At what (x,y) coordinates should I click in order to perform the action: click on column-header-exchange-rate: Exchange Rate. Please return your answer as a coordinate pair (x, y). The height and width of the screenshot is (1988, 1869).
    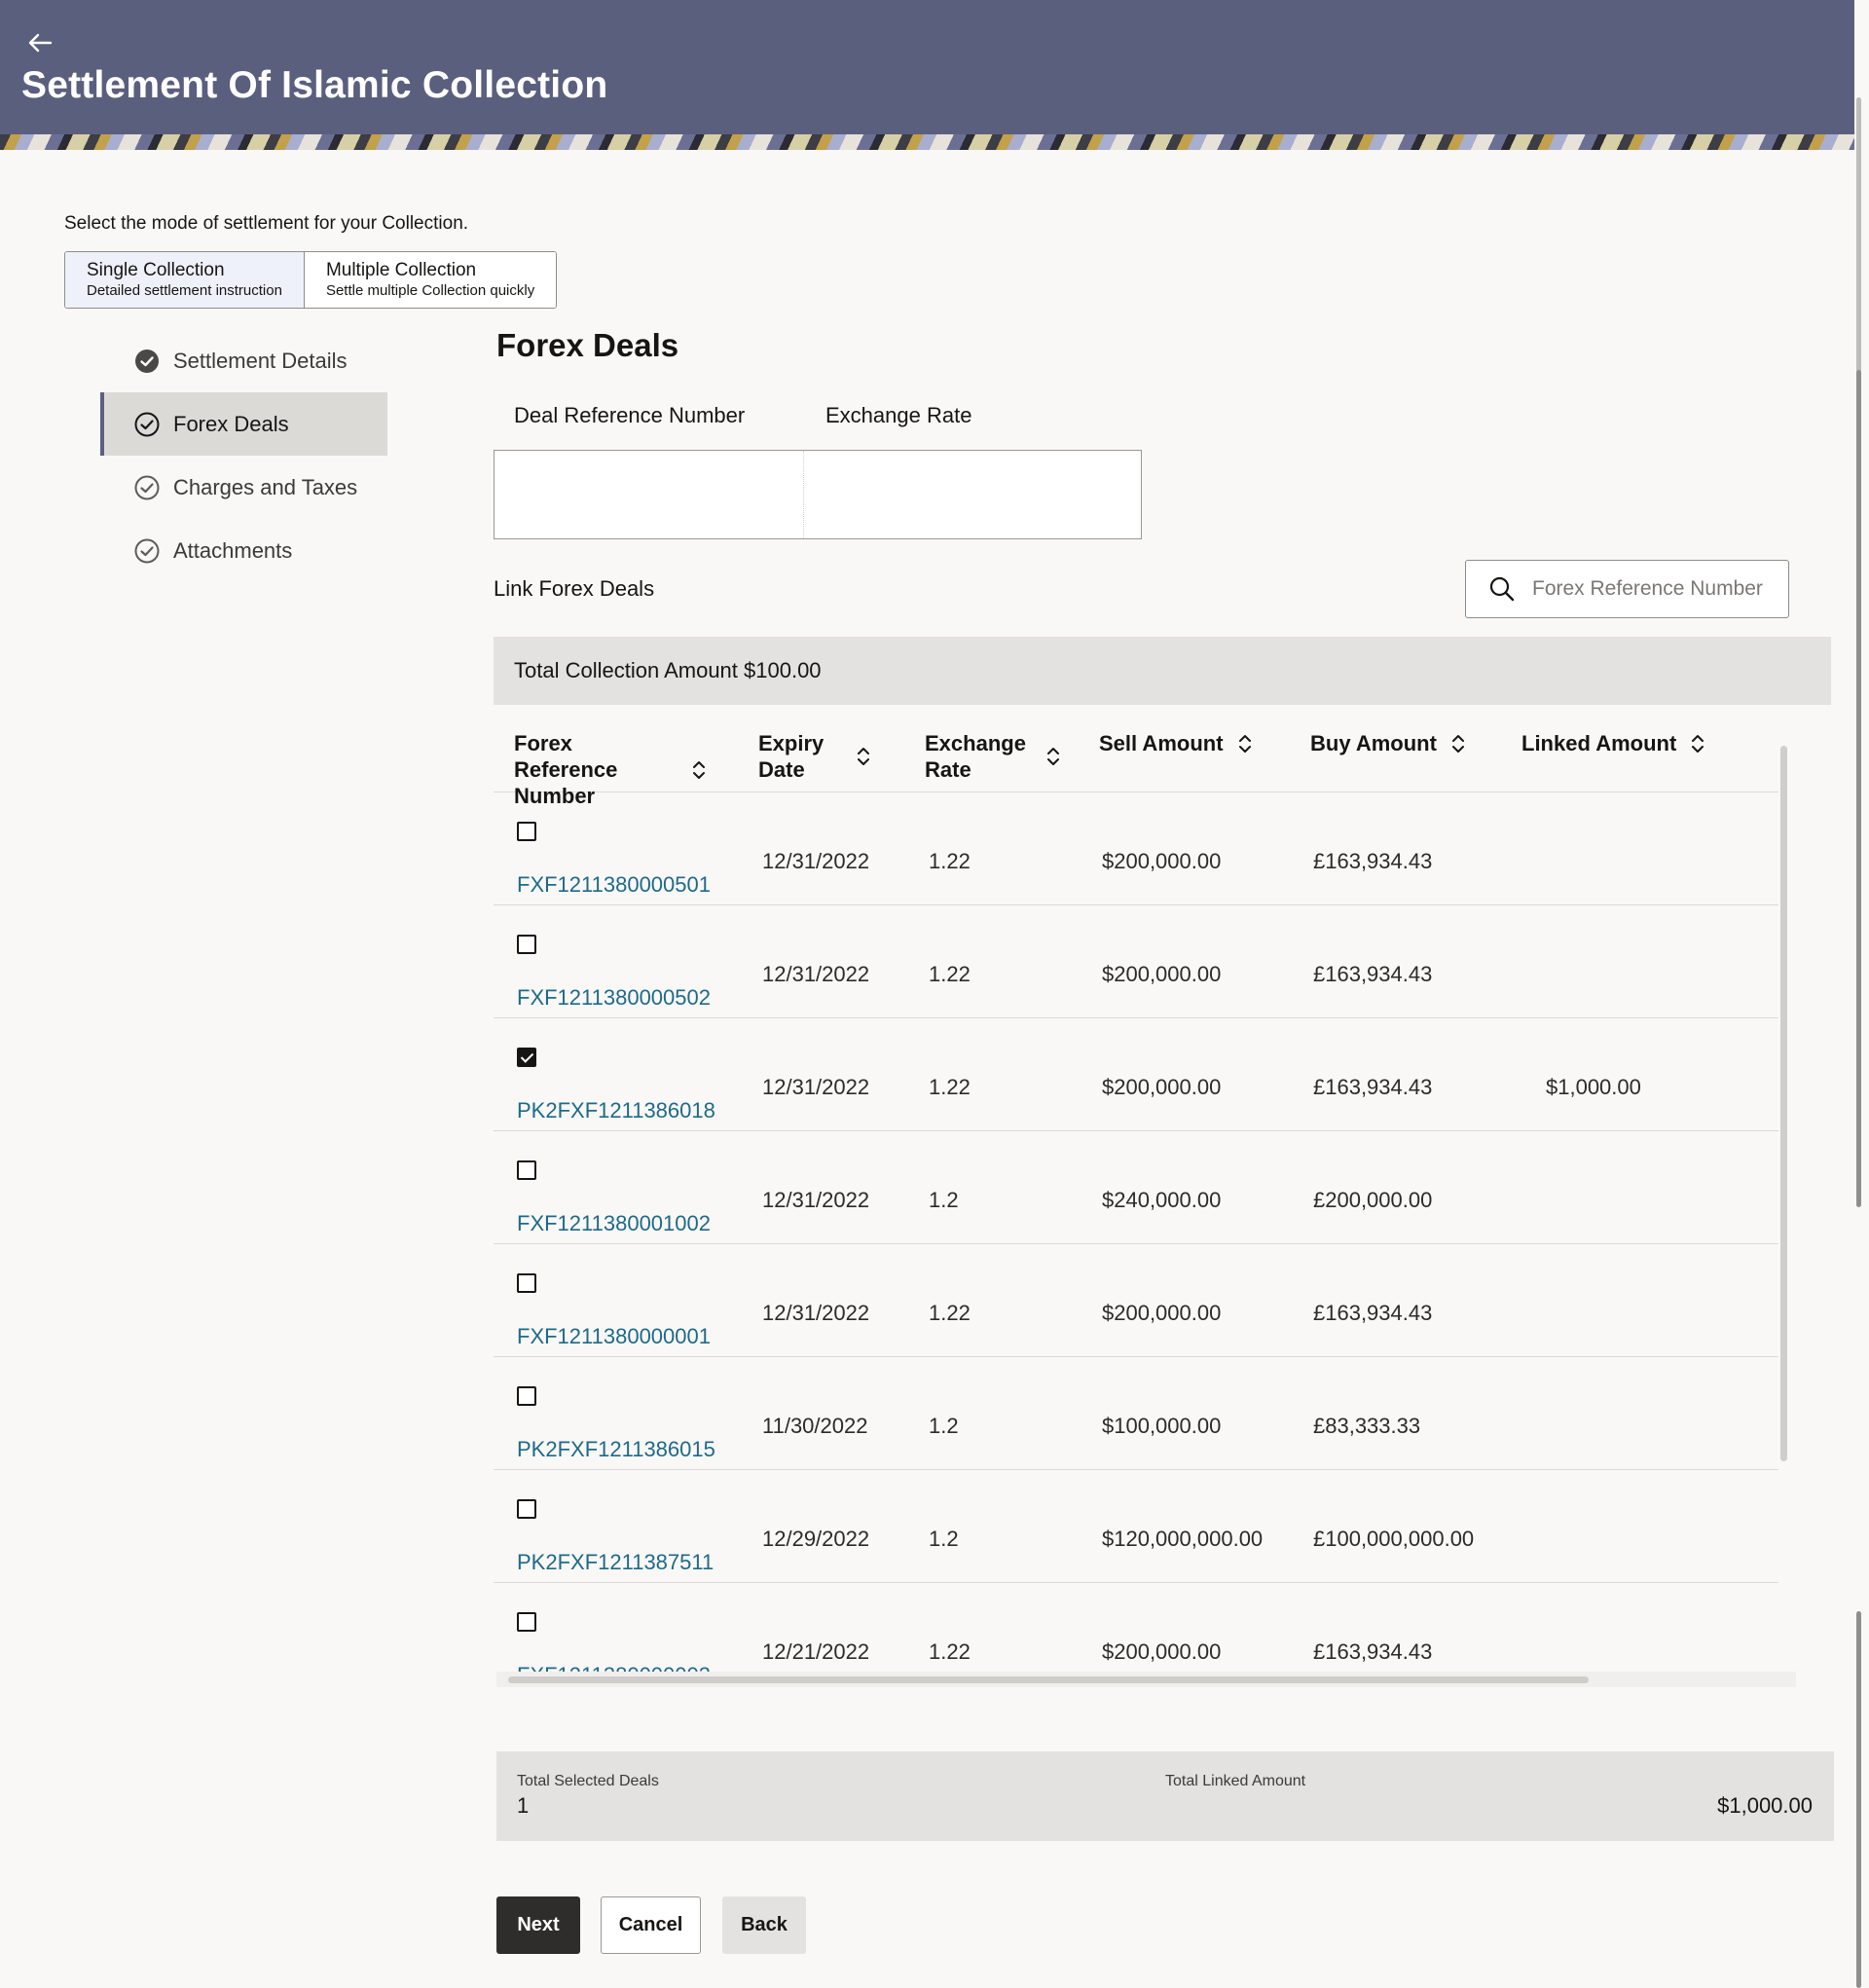
    Looking at the image, I should click on (993, 756).